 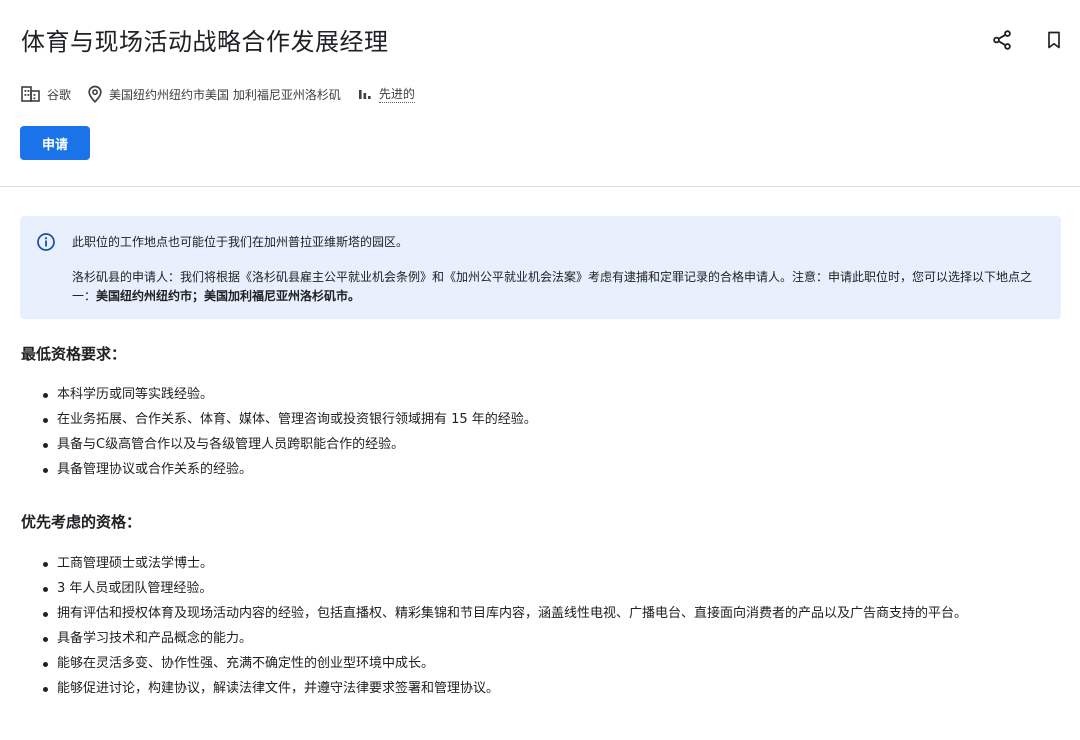 What do you see at coordinates (205, 42) in the screenshot?
I see `job-title: 体育与现场活动战略合作发展经理` at bounding box center [205, 42].